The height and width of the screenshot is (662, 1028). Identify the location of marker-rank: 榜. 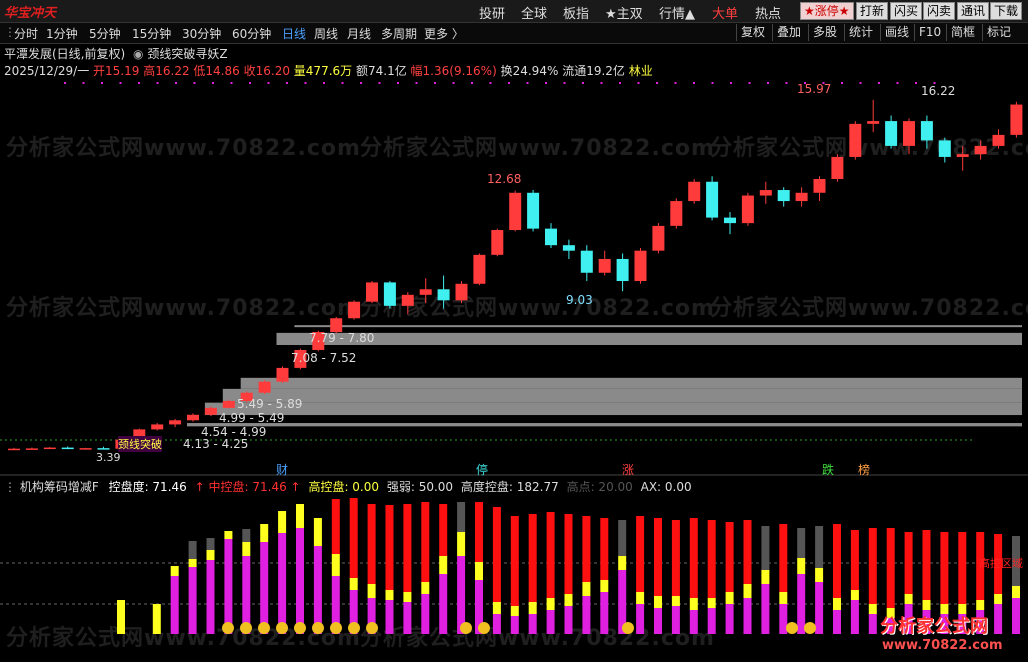
(864, 469).